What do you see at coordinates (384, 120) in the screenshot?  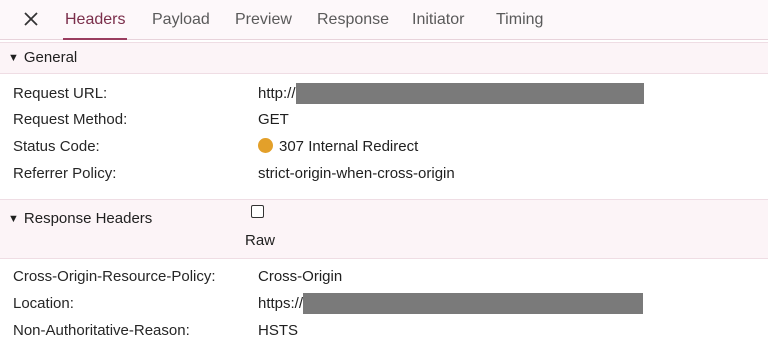 I see `general-row-request-method: Request Method: GET` at bounding box center [384, 120].